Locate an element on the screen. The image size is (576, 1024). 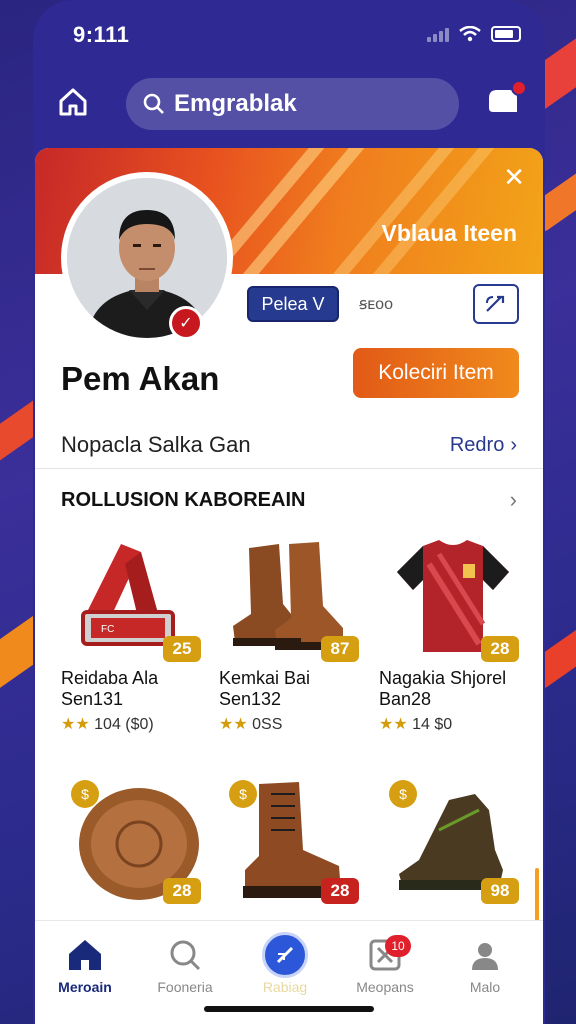
tab-label: Malo is located at coordinates (485, 987).